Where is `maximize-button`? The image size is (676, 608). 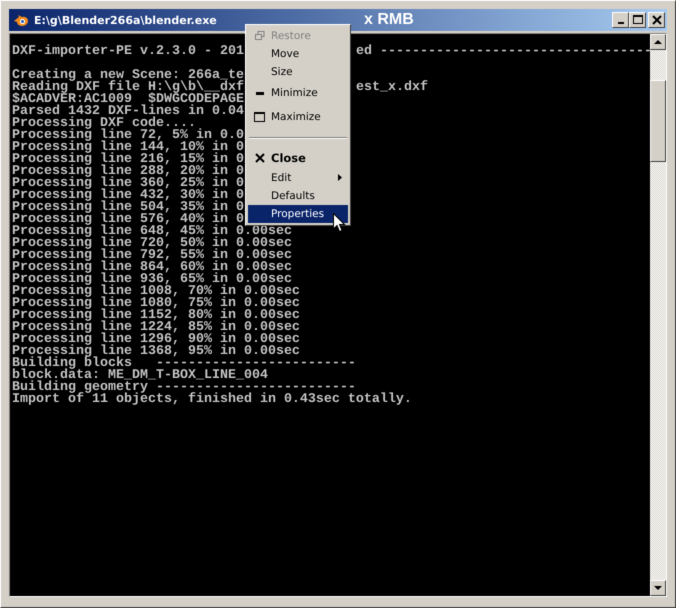
maximize-button is located at coordinates (637, 20).